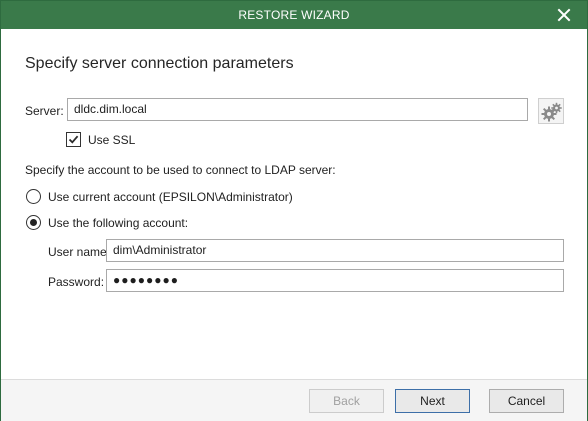 The image size is (588, 421). Describe the element at coordinates (432, 401) in the screenshot. I see `next-button: Next` at that location.